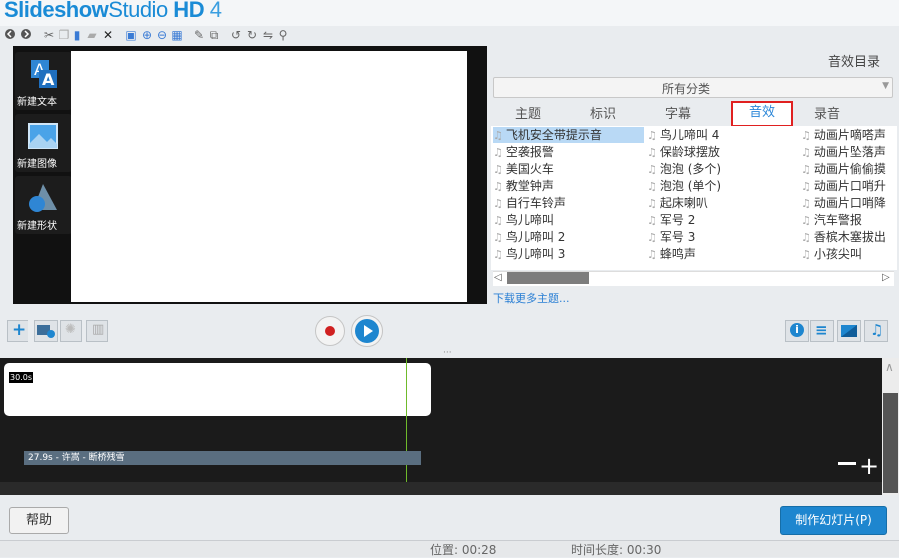 The width and height of the screenshot is (899, 558). Describe the element at coordinates (837, 254) in the screenshot. I see `sound-item-label: 小孩尖叫` at that location.